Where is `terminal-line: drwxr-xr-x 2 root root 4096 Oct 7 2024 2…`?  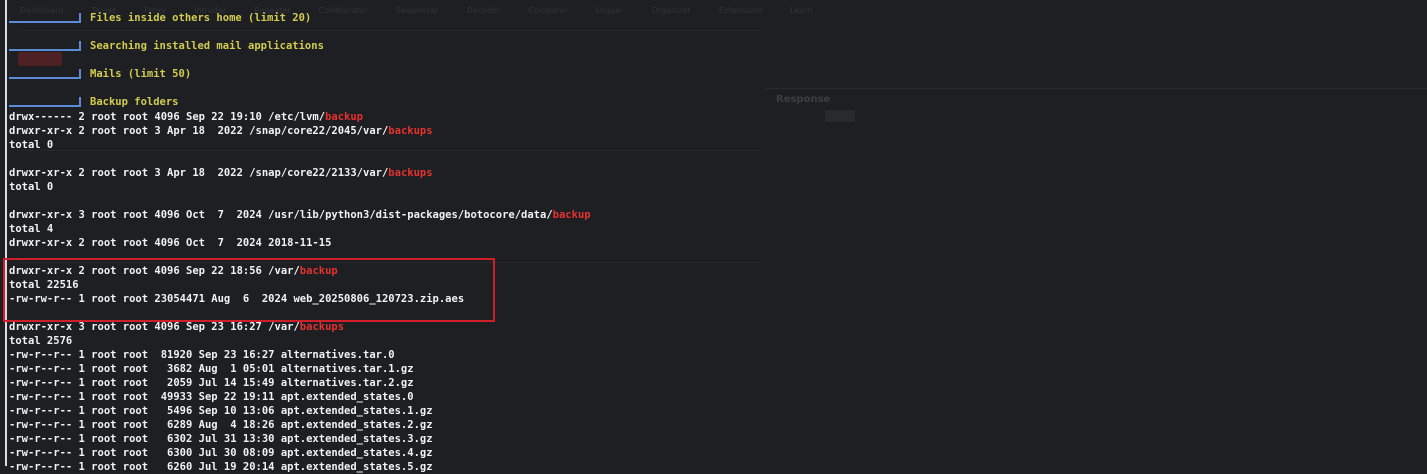
terminal-line: drwxr-xr-x 2 root root 4096 Oct 7 2024 2… is located at coordinates (170, 243).